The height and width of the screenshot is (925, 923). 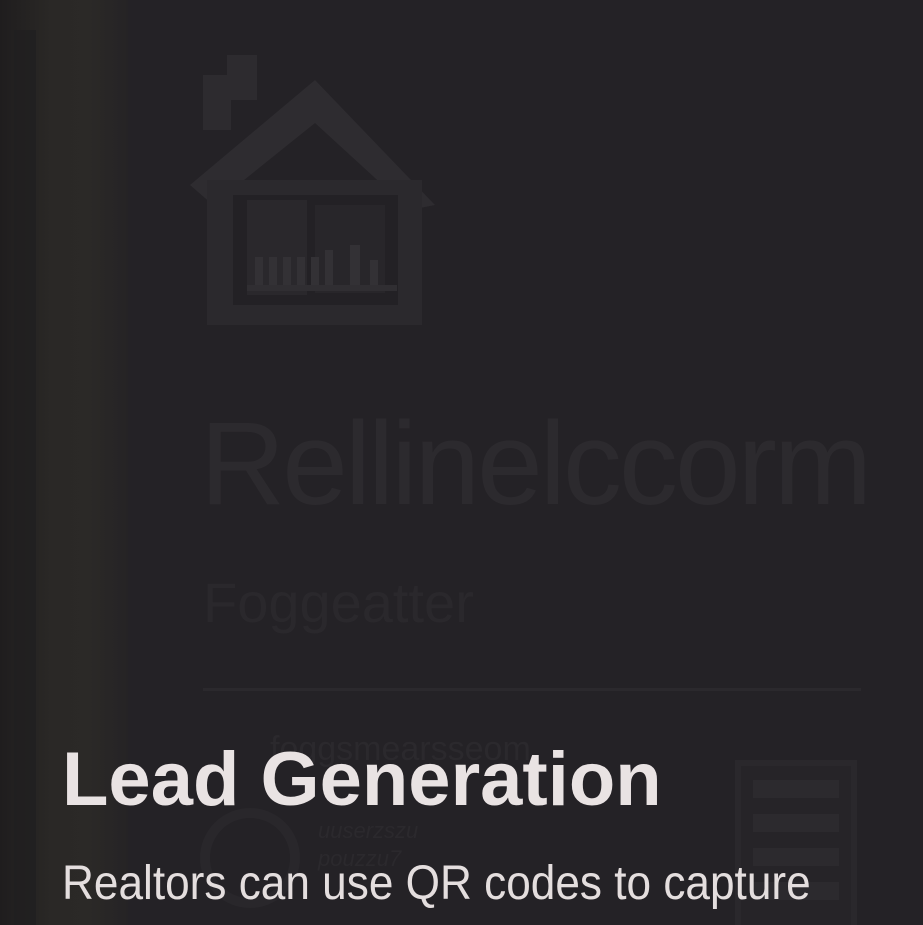 I want to click on background-subtitle-text: Foggeatter, so click(x=338, y=602).